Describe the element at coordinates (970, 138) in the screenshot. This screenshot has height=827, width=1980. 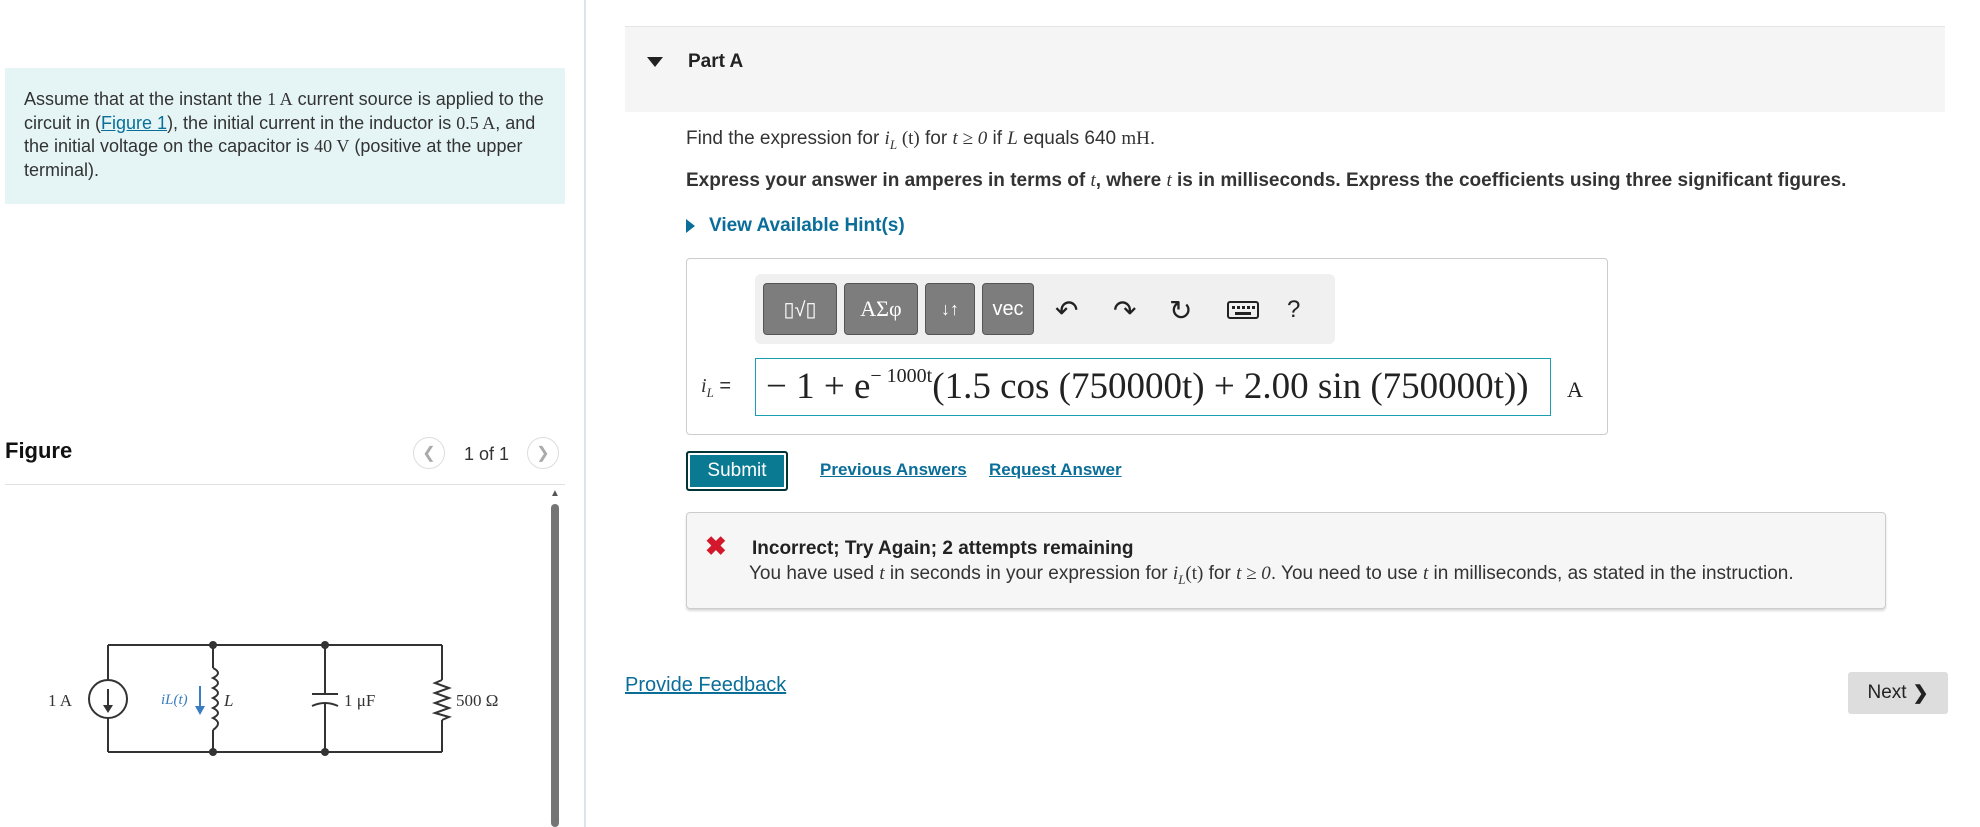
I see `question-math: t ≥ 0` at that location.